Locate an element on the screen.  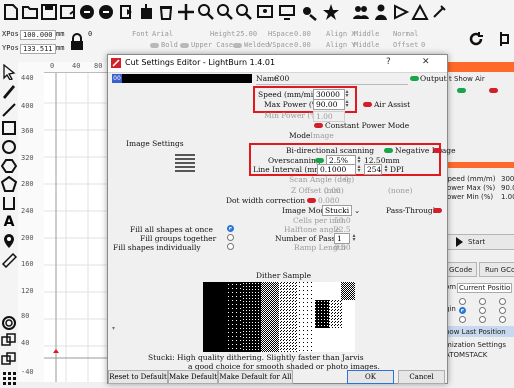
width-input: 0 is located at coordinates (90, 34).